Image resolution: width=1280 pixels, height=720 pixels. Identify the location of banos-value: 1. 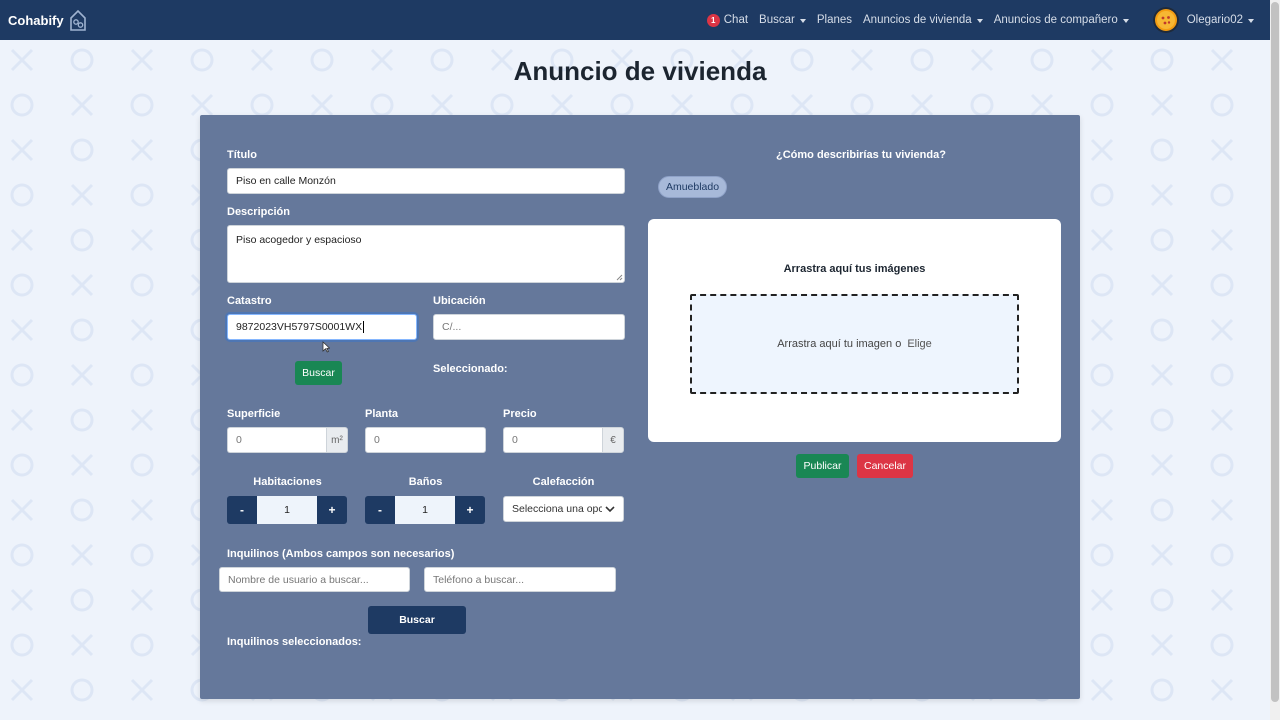
(425, 510).